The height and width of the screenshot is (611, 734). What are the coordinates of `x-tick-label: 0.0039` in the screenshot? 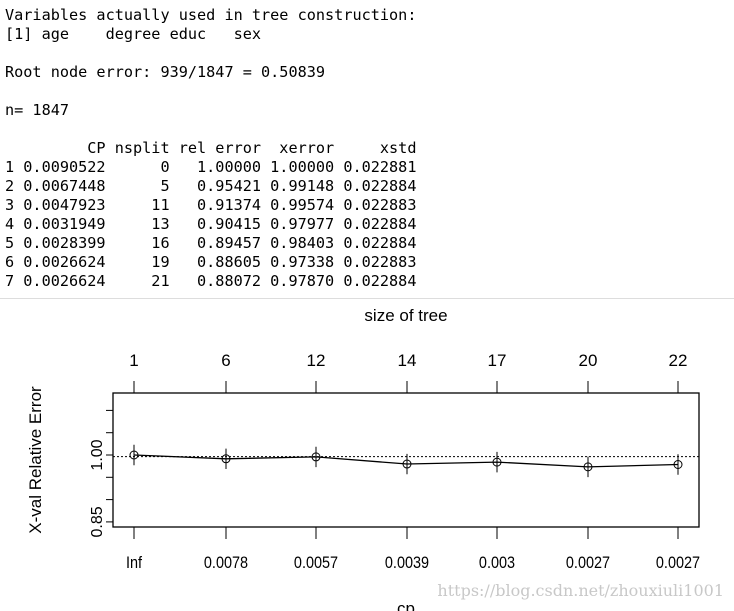 It's located at (407, 563).